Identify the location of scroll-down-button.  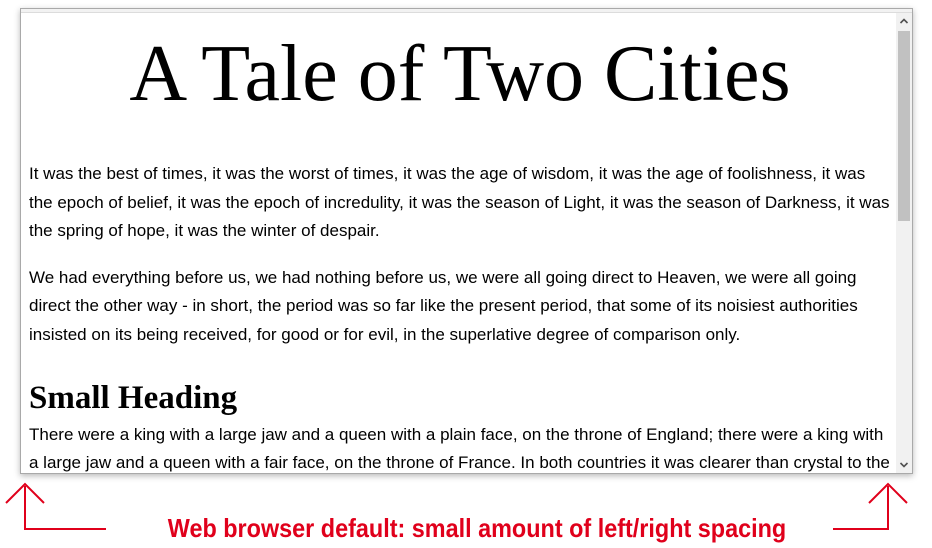
(904, 465).